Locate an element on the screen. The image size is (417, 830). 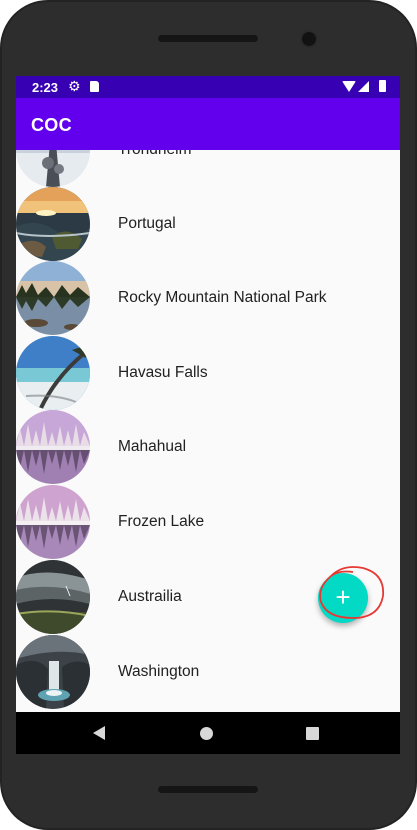
list-item-label: Havasu Falls is located at coordinates (163, 372).